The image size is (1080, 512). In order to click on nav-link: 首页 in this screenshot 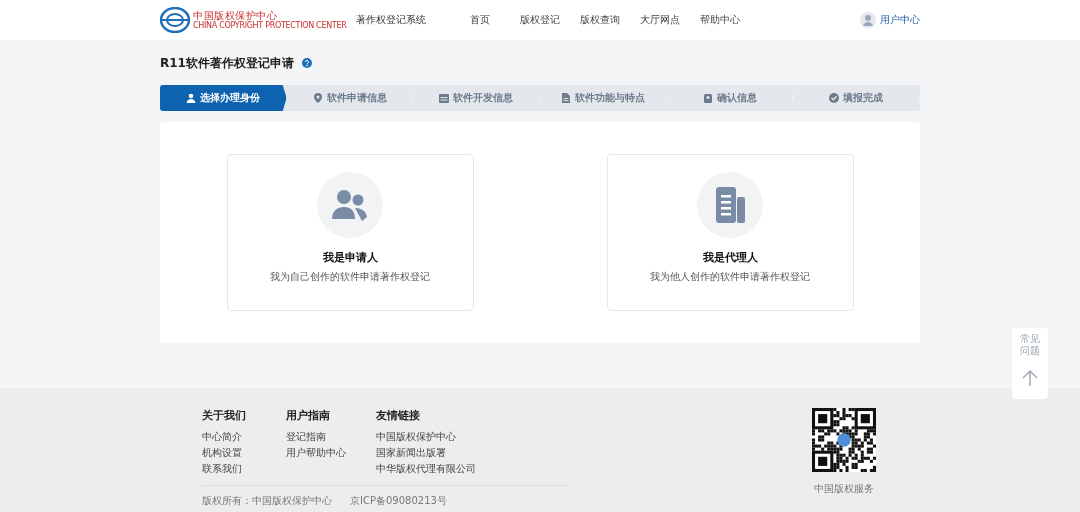, I will do `click(480, 20)`.